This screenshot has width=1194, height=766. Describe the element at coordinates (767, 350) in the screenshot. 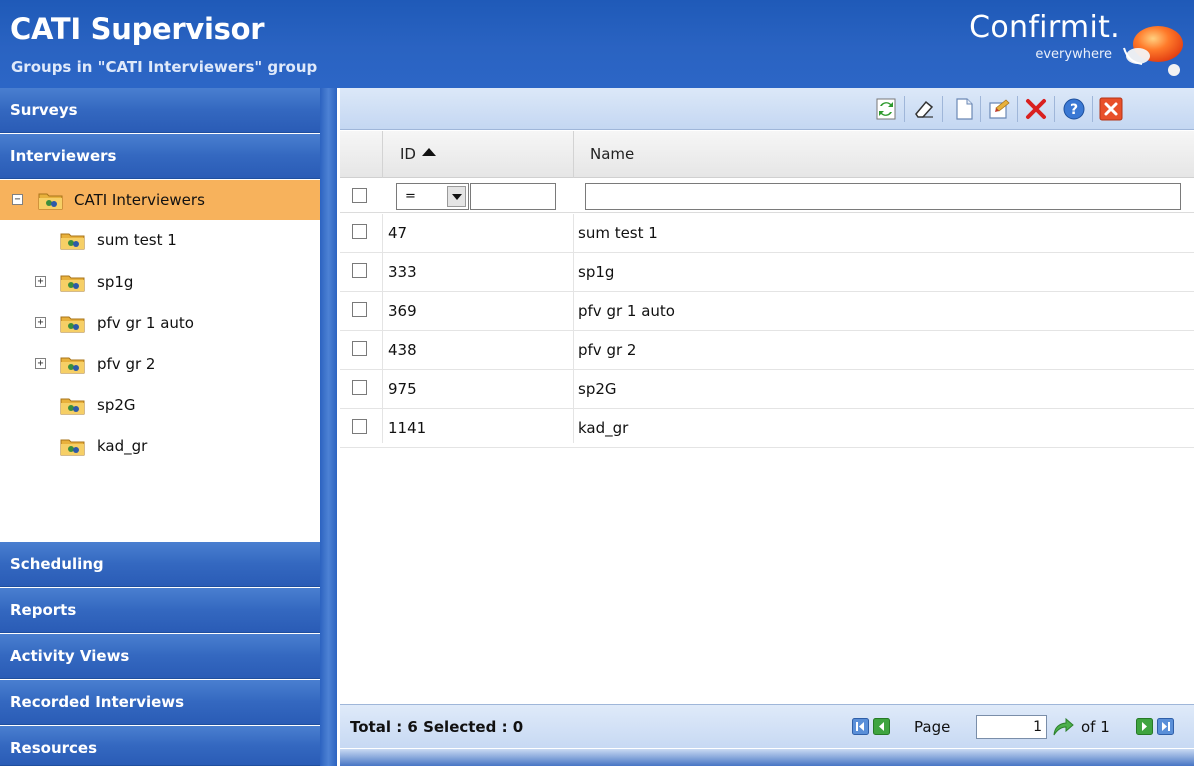

I see `table-row: 438 pfv gr 2` at that location.